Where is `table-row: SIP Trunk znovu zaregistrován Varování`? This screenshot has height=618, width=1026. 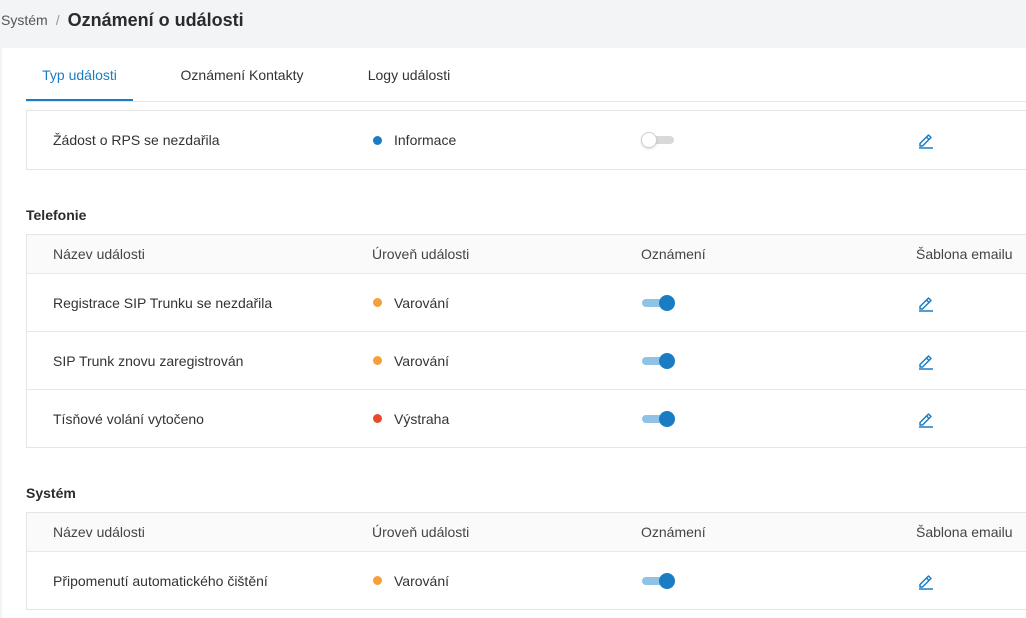
table-row: SIP Trunk znovu zaregistrován Varování is located at coordinates (526, 360).